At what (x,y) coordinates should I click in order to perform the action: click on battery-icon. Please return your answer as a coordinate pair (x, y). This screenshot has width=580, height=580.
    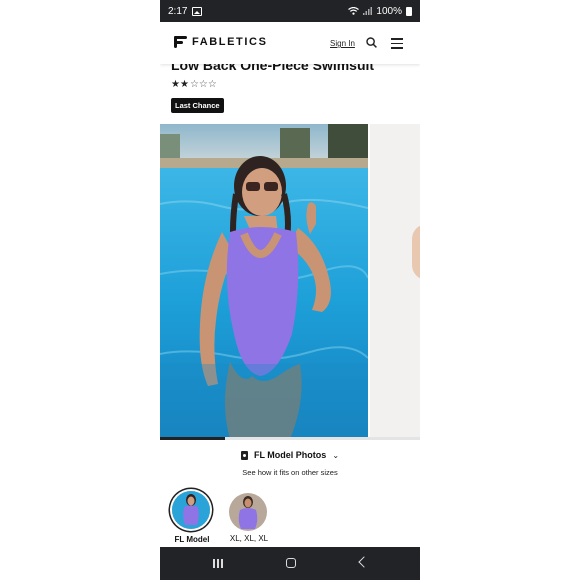
    Looking at the image, I should click on (409, 11).